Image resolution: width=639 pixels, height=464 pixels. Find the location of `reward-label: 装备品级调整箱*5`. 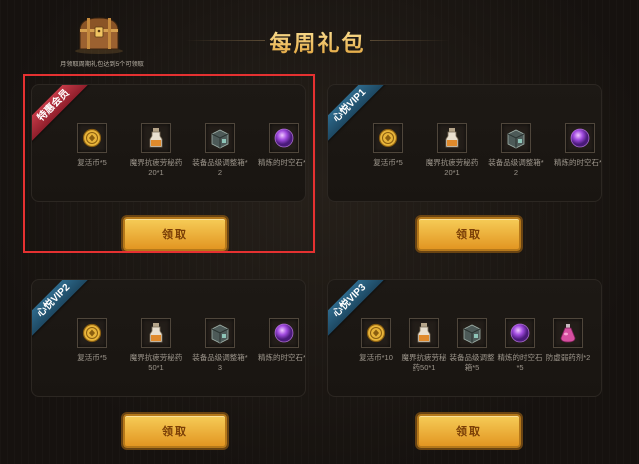

reward-label: 装备品级调整箱*5 is located at coordinates (472, 362).